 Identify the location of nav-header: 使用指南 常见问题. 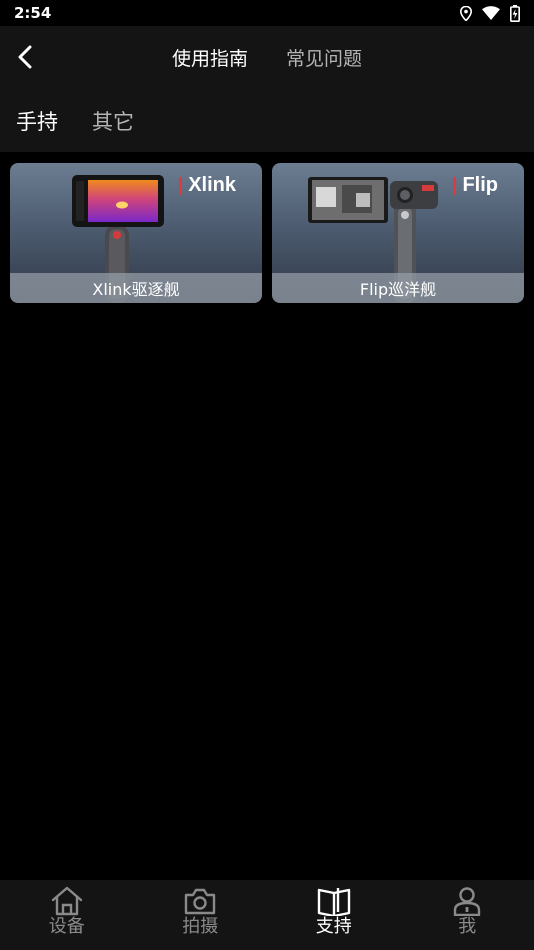
(267, 57).